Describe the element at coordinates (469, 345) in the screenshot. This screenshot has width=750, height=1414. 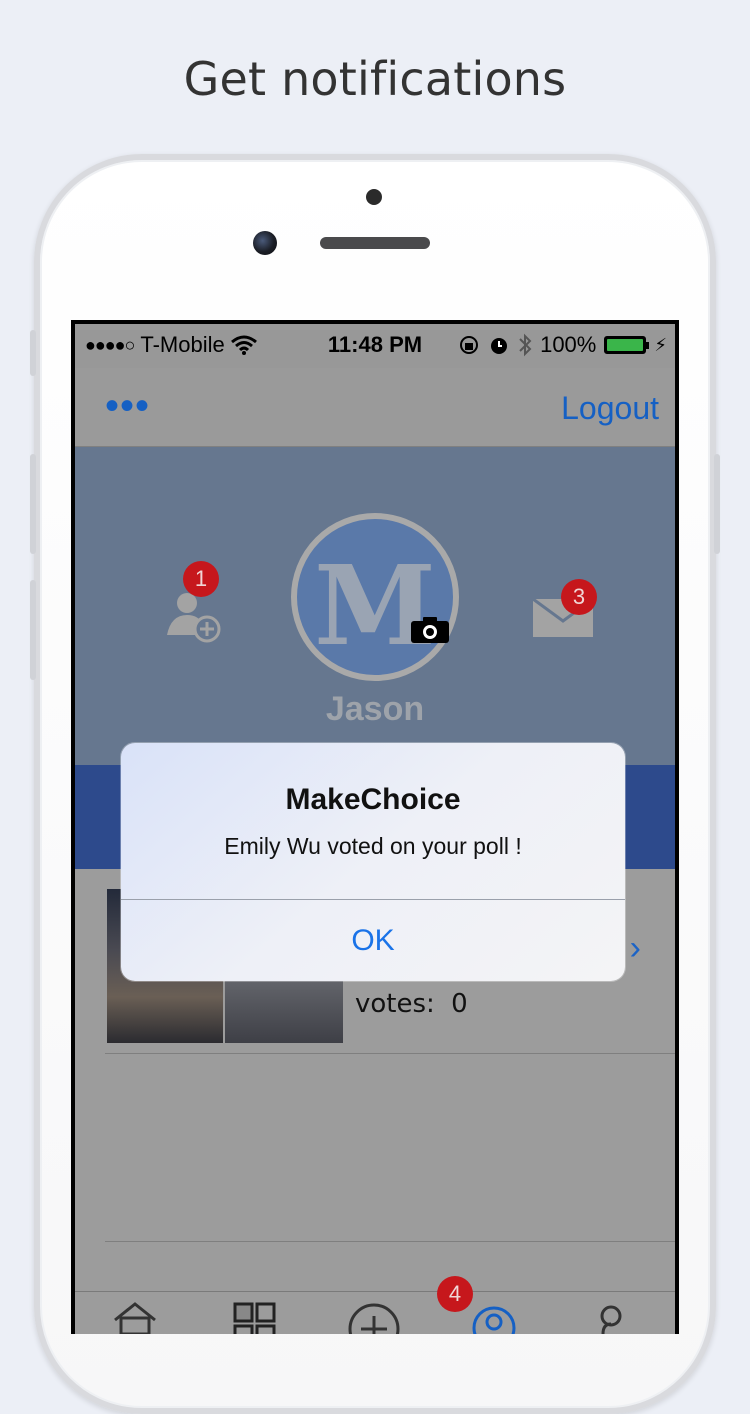
I see `rotation-lock-icon` at that location.